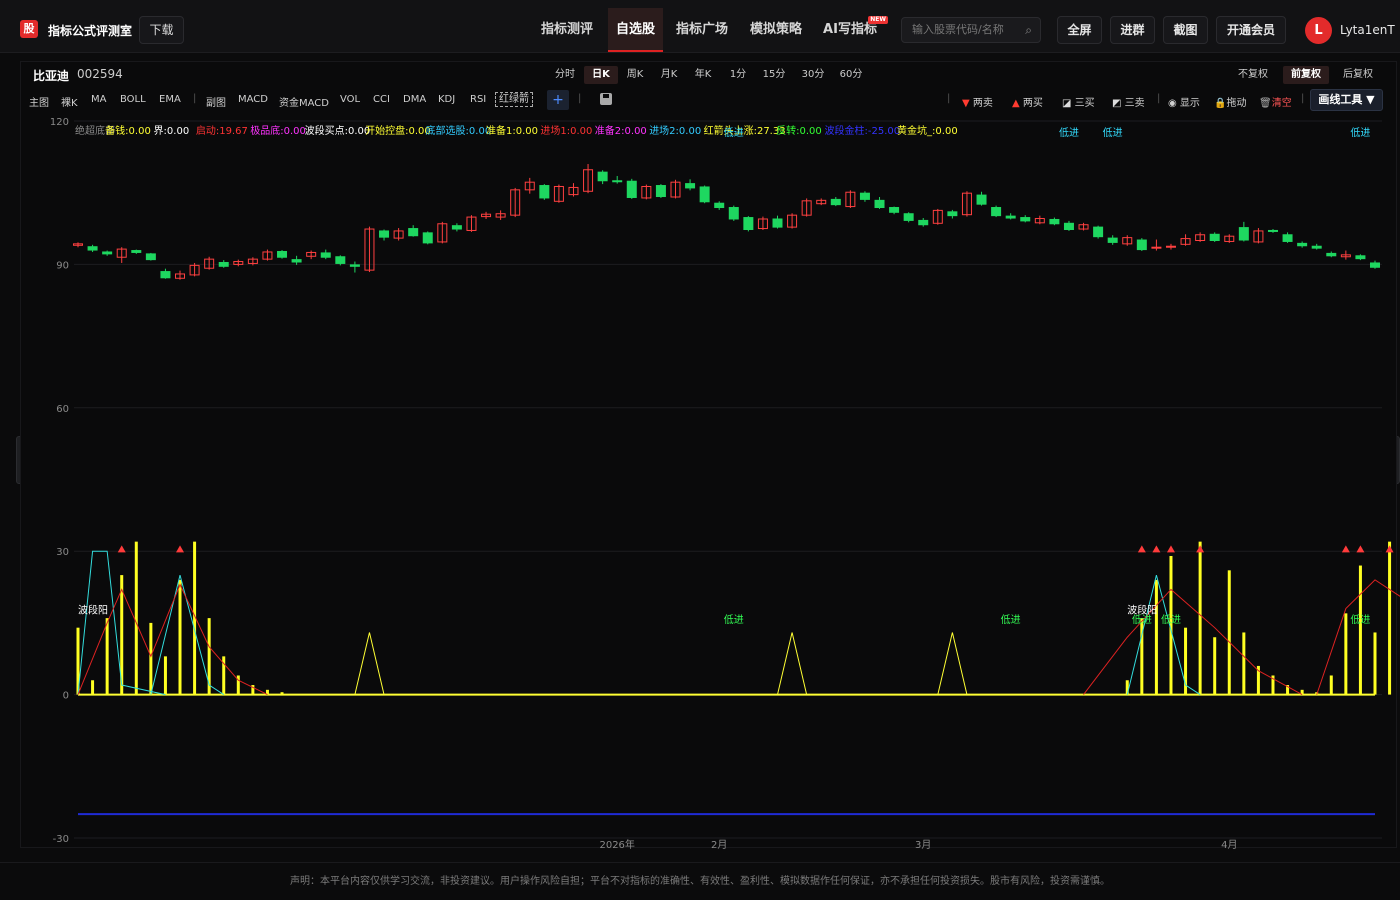 This screenshot has height=900, width=1400. Describe the element at coordinates (187, 635) in the screenshot. I see `cyan-line` at that location.